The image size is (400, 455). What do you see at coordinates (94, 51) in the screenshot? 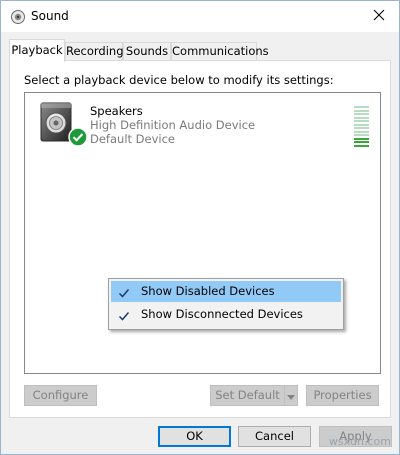
I see `tab-recording: Recording` at bounding box center [94, 51].